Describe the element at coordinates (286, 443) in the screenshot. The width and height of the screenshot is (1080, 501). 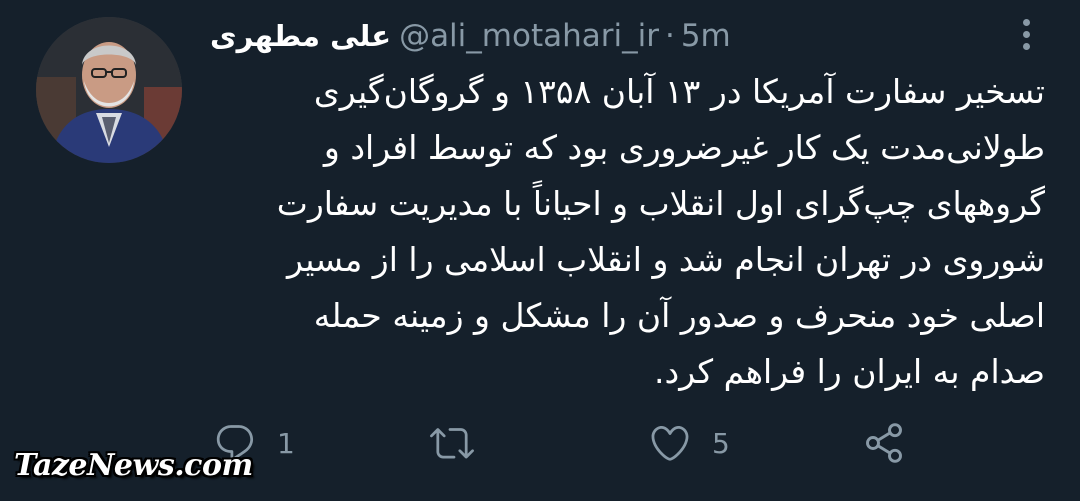
I see `reply-count: 1` at that location.